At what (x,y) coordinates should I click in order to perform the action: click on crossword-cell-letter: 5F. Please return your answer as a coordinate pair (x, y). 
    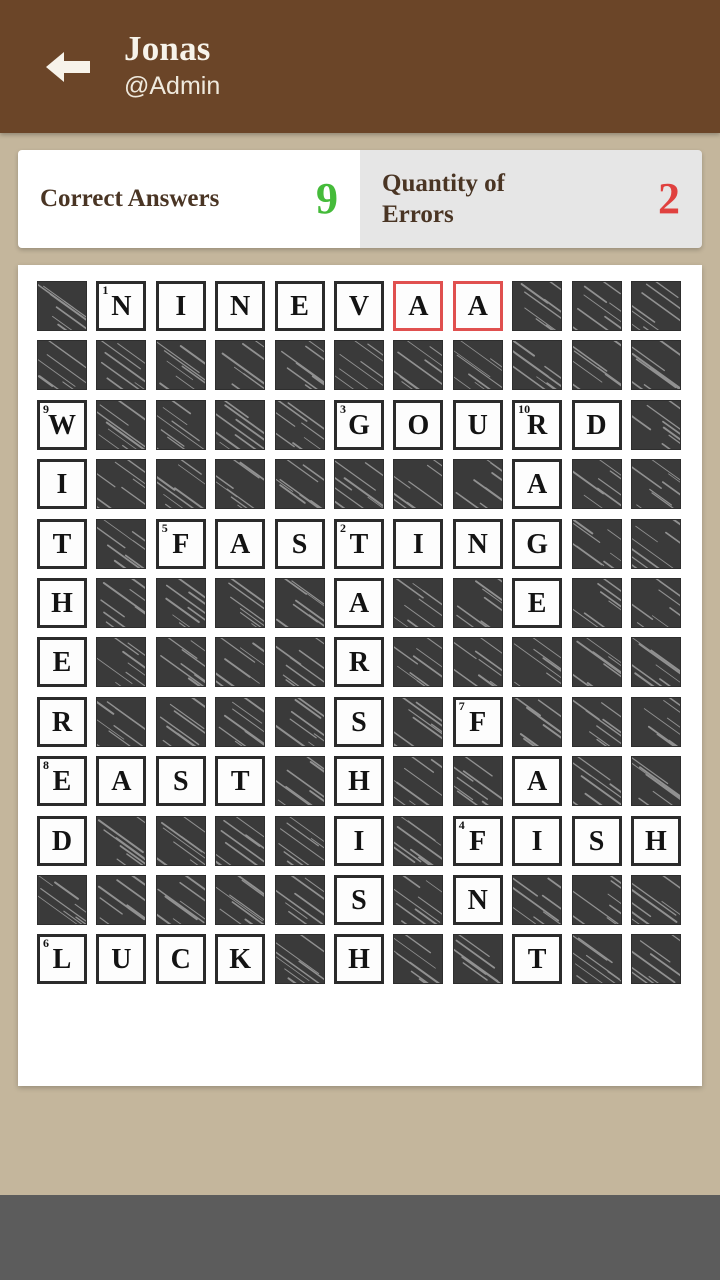
    Looking at the image, I should click on (180, 543).